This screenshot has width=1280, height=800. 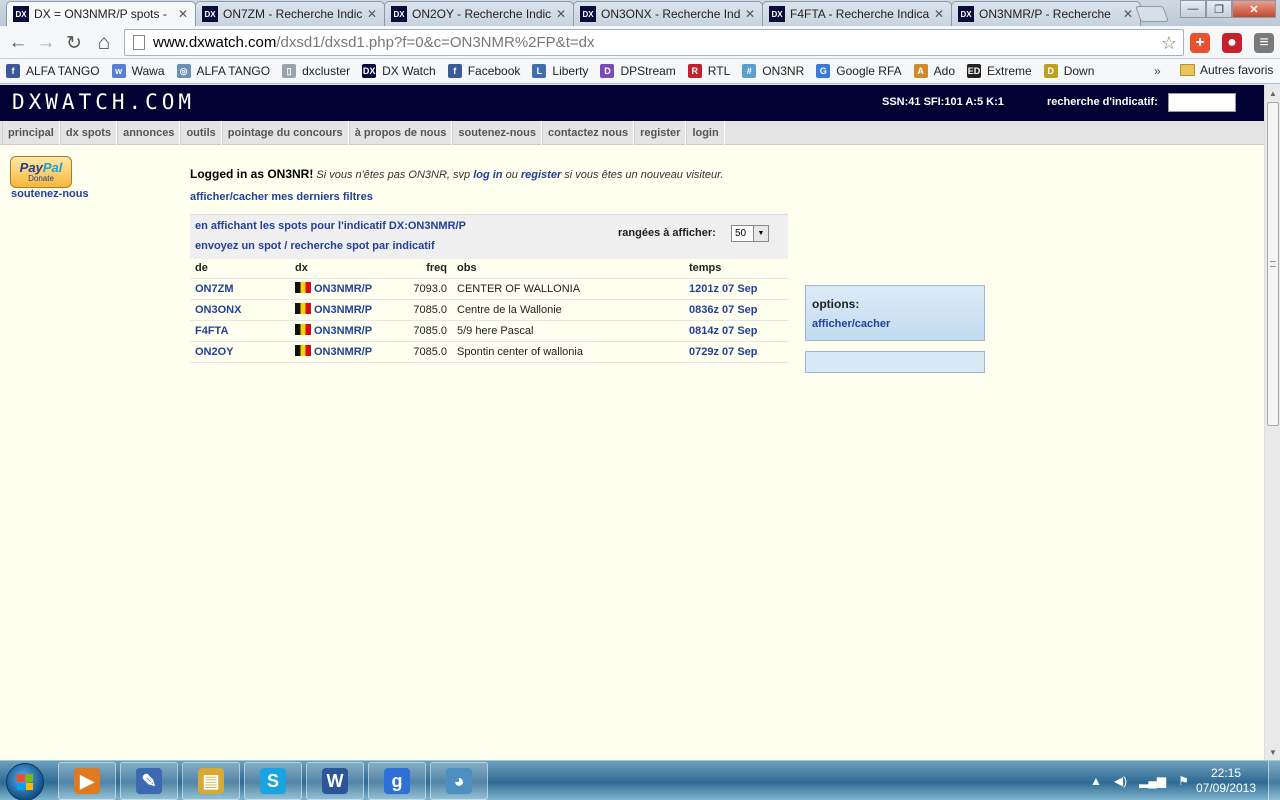 I want to click on bookmark-item: ▯ dxcluster, so click(x=316, y=71).